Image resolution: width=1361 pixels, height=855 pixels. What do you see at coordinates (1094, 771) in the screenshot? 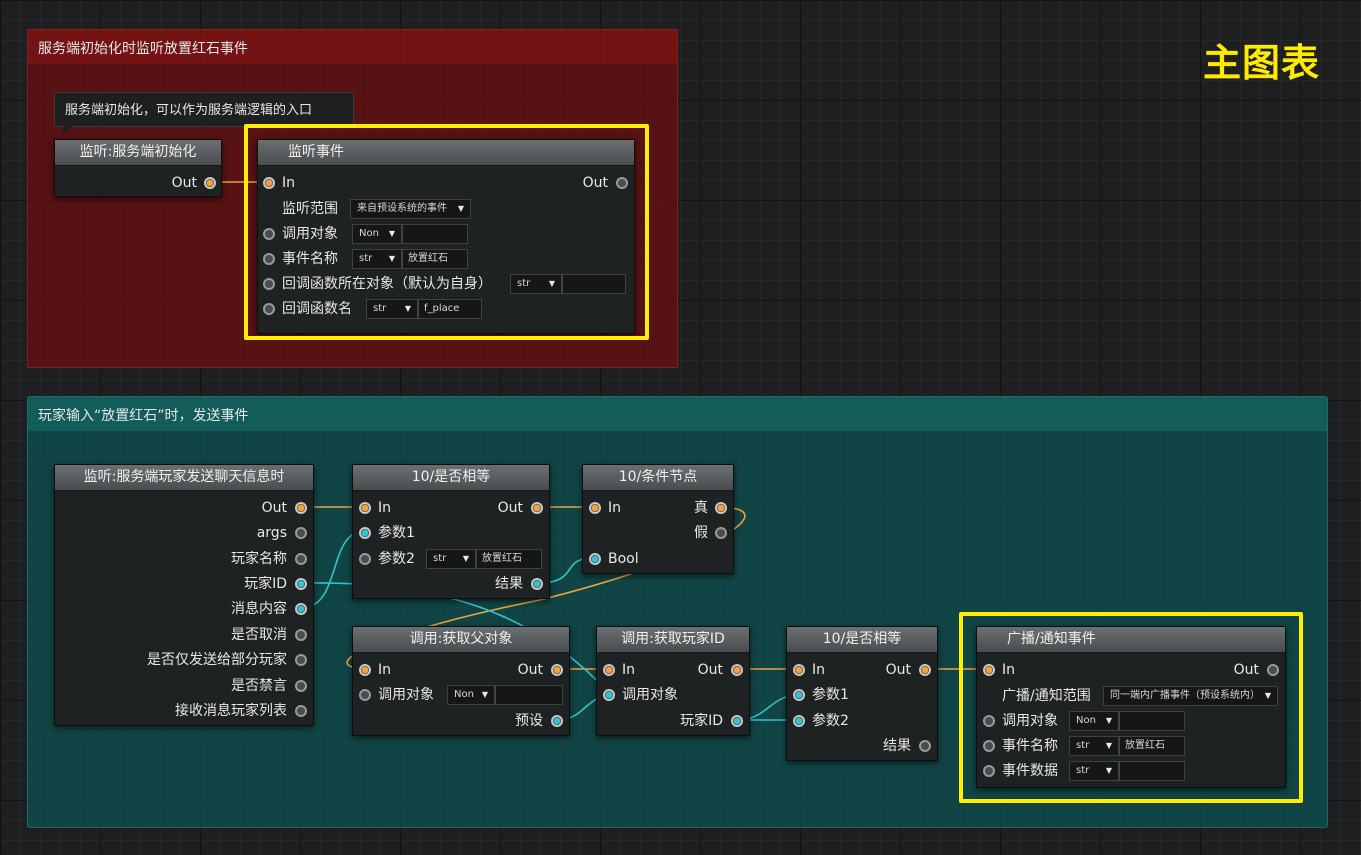
I see `event-data-type-dropdown: str ▼` at bounding box center [1094, 771].